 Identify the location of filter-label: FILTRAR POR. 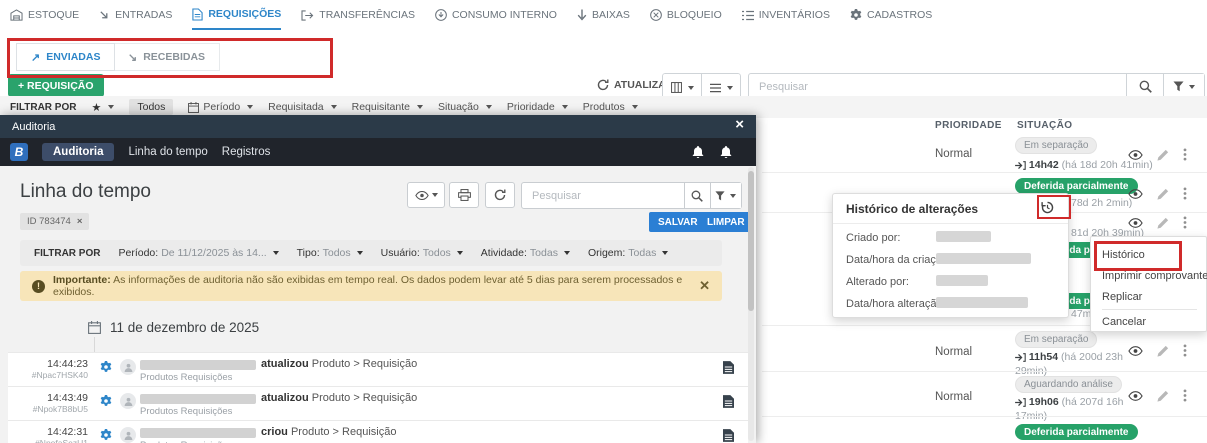
(43, 107).